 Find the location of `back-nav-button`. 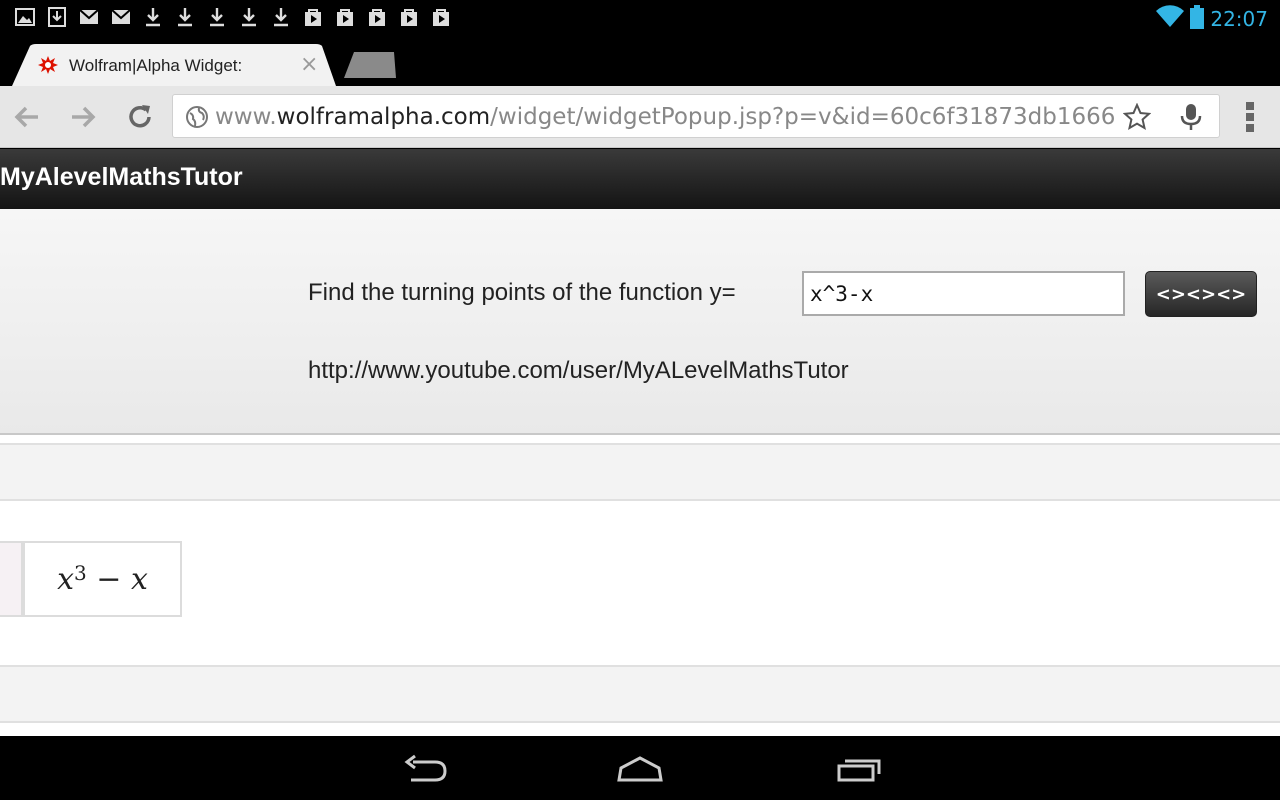

back-nav-button is located at coordinates (424, 769).